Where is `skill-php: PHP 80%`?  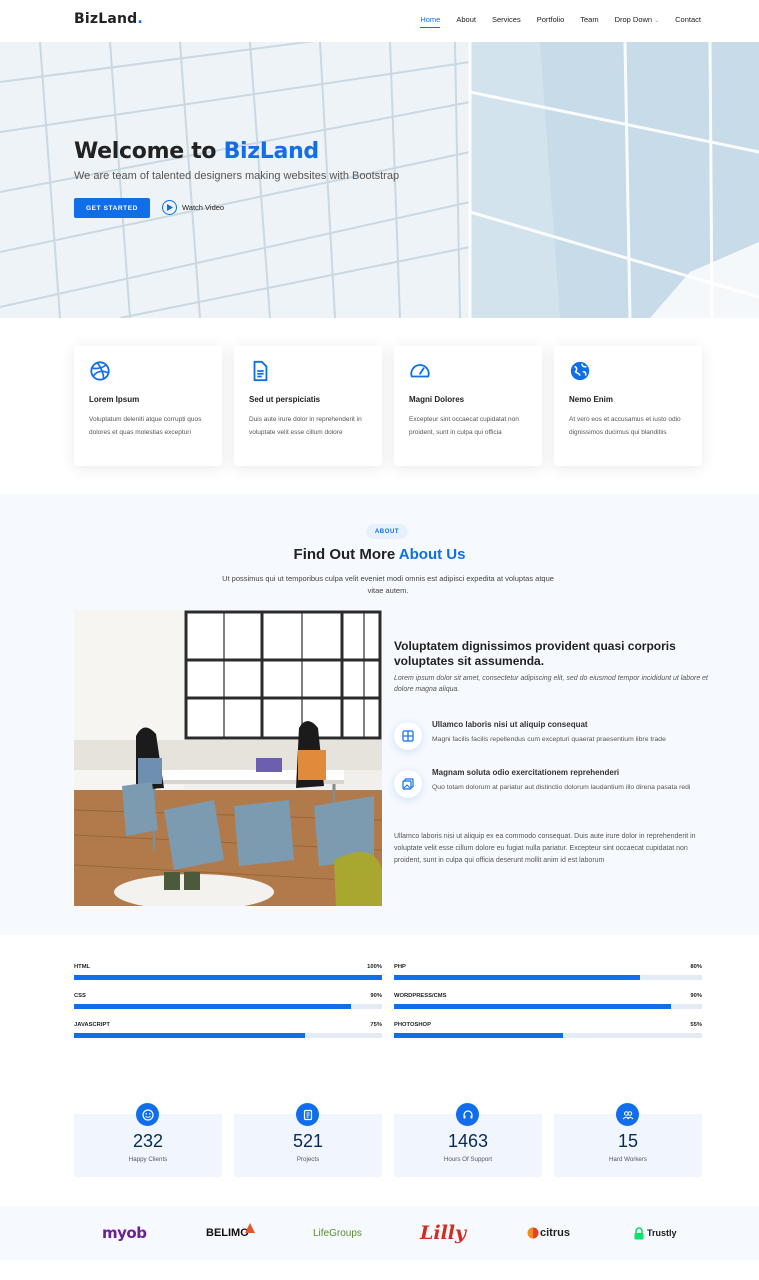 skill-php: PHP 80% is located at coordinates (548, 972).